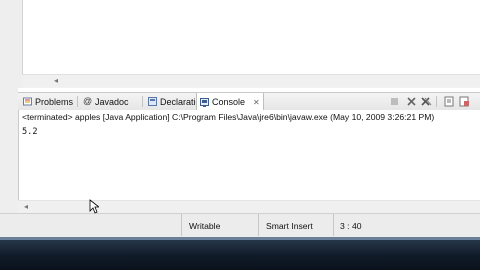 The image size is (480, 270). What do you see at coordinates (351, 226) in the screenshot?
I see `cursor-position-status: 3 : 40` at bounding box center [351, 226].